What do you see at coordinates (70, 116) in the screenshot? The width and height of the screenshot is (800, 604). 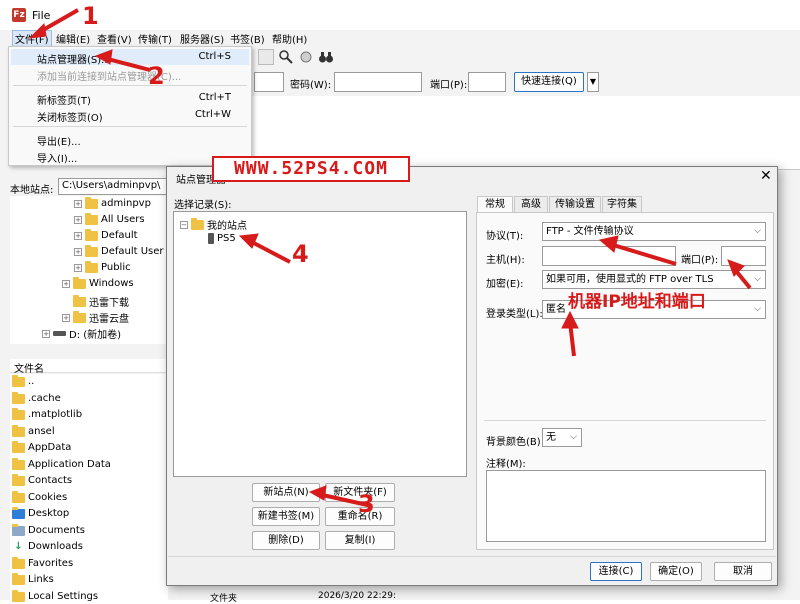 I see `file-menu-close-tab: 关闭标签页(O)` at bounding box center [70, 116].